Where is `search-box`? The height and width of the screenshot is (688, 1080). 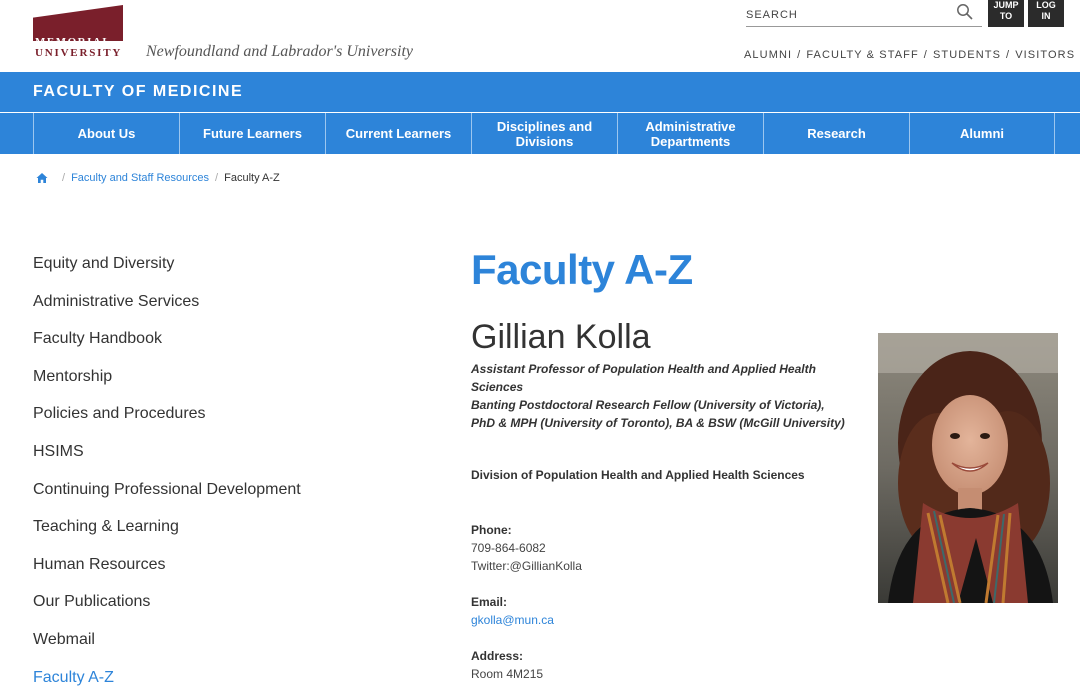
search-box is located at coordinates (864, 14).